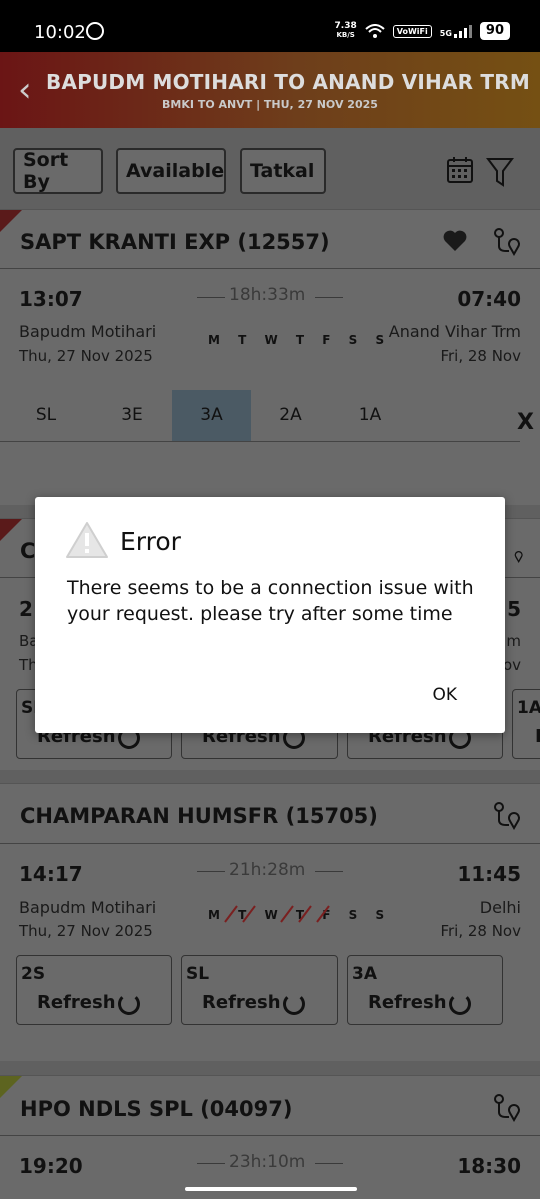 The image size is (540, 1199). What do you see at coordinates (60, 32) in the screenshot?
I see `clock: 10:02` at bounding box center [60, 32].